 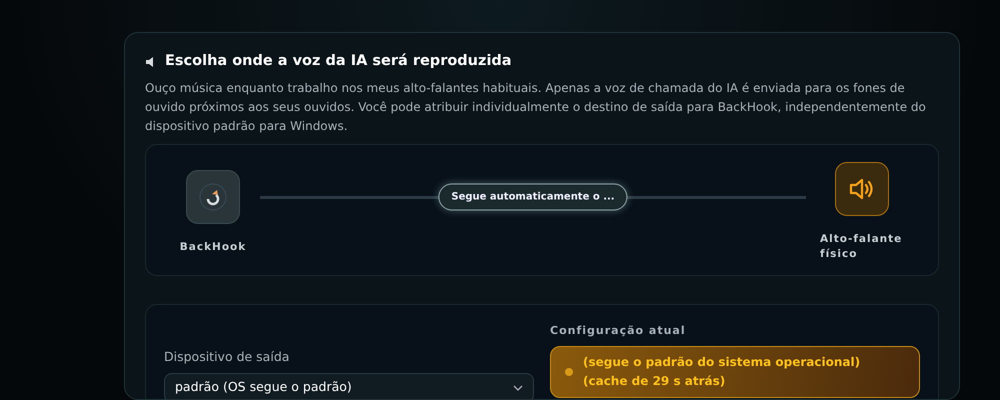 I want to click on chevron-icon, so click(x=518, y=387).